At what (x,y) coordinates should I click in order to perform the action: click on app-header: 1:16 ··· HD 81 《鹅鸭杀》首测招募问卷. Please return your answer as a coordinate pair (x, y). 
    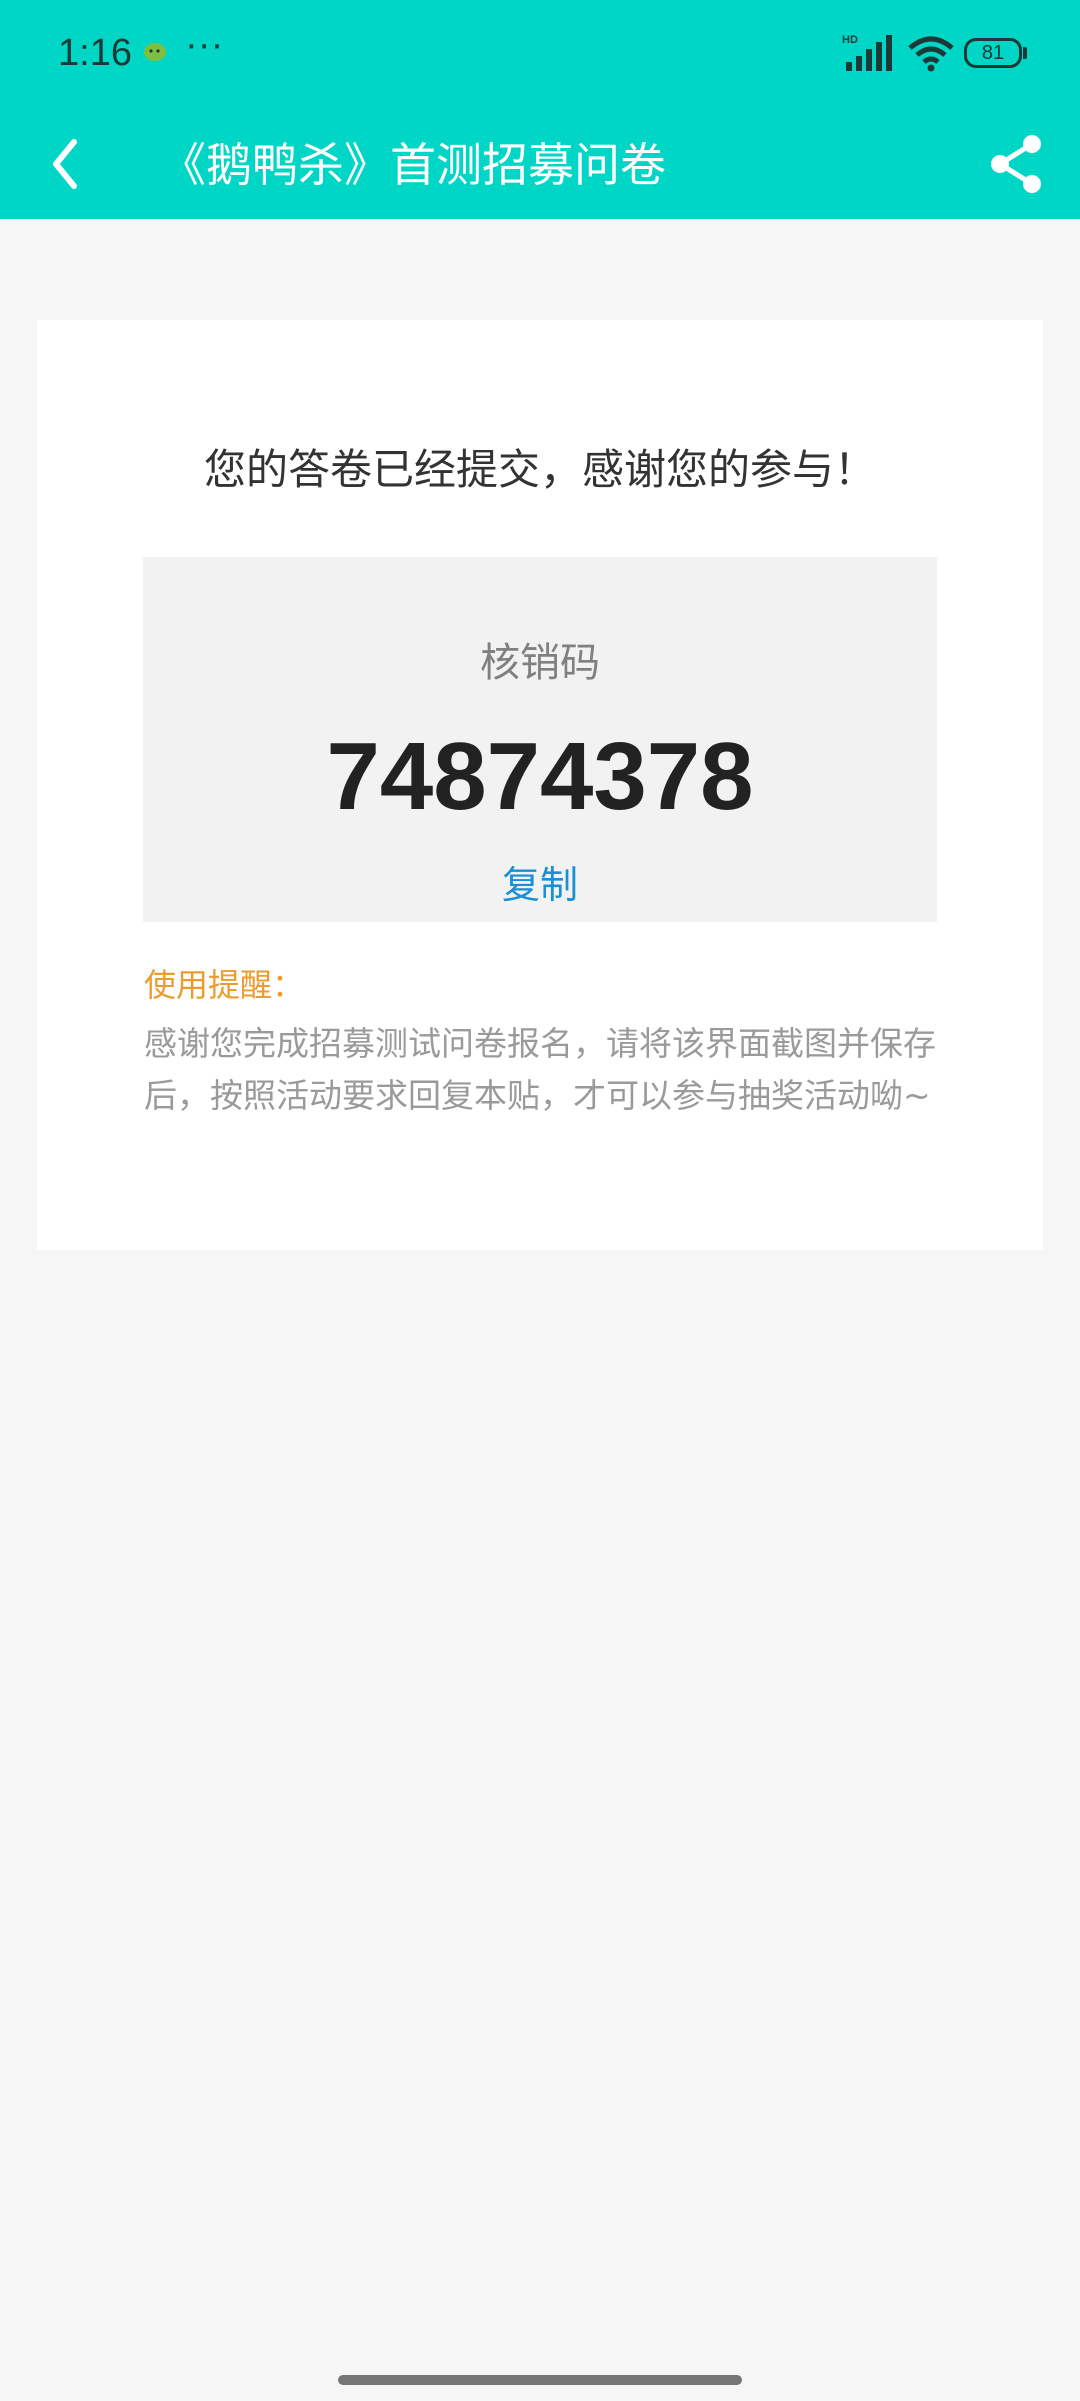
    Looking at the image, I should click on (540, 109).